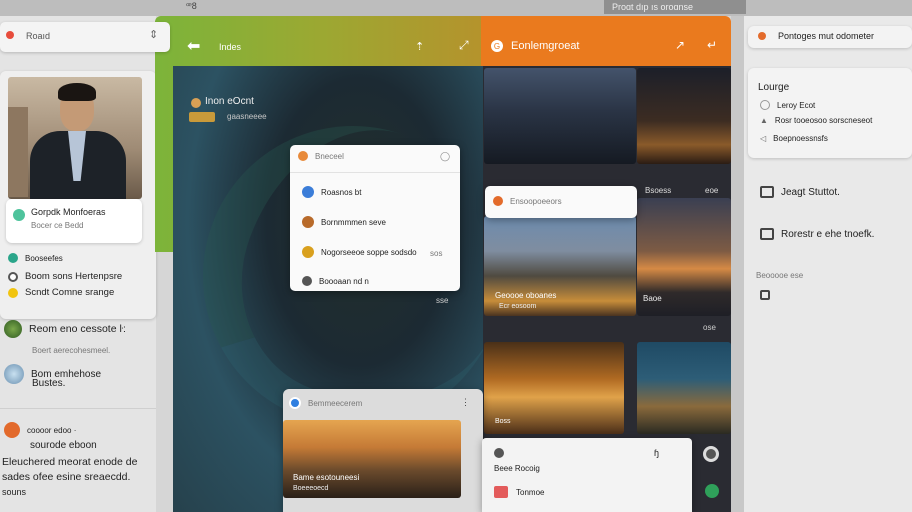 This screenshot has height=512, width=912. What do you see at coordinates (193, 46) in the screenshot?
I see `back-icon: ⬅` at bounding box center [193, 46].